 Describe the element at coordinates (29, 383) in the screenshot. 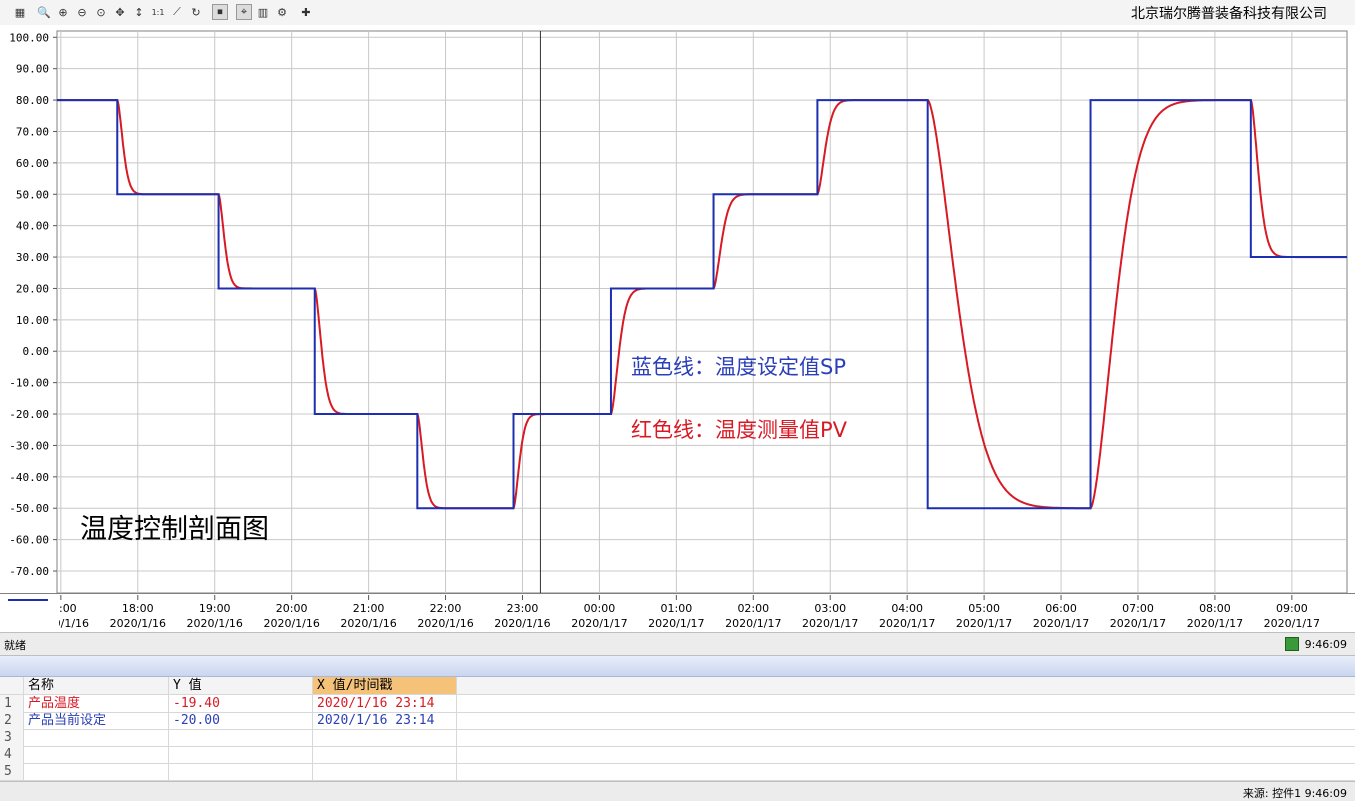

I see `y-tick-label: -10.00` at that location.